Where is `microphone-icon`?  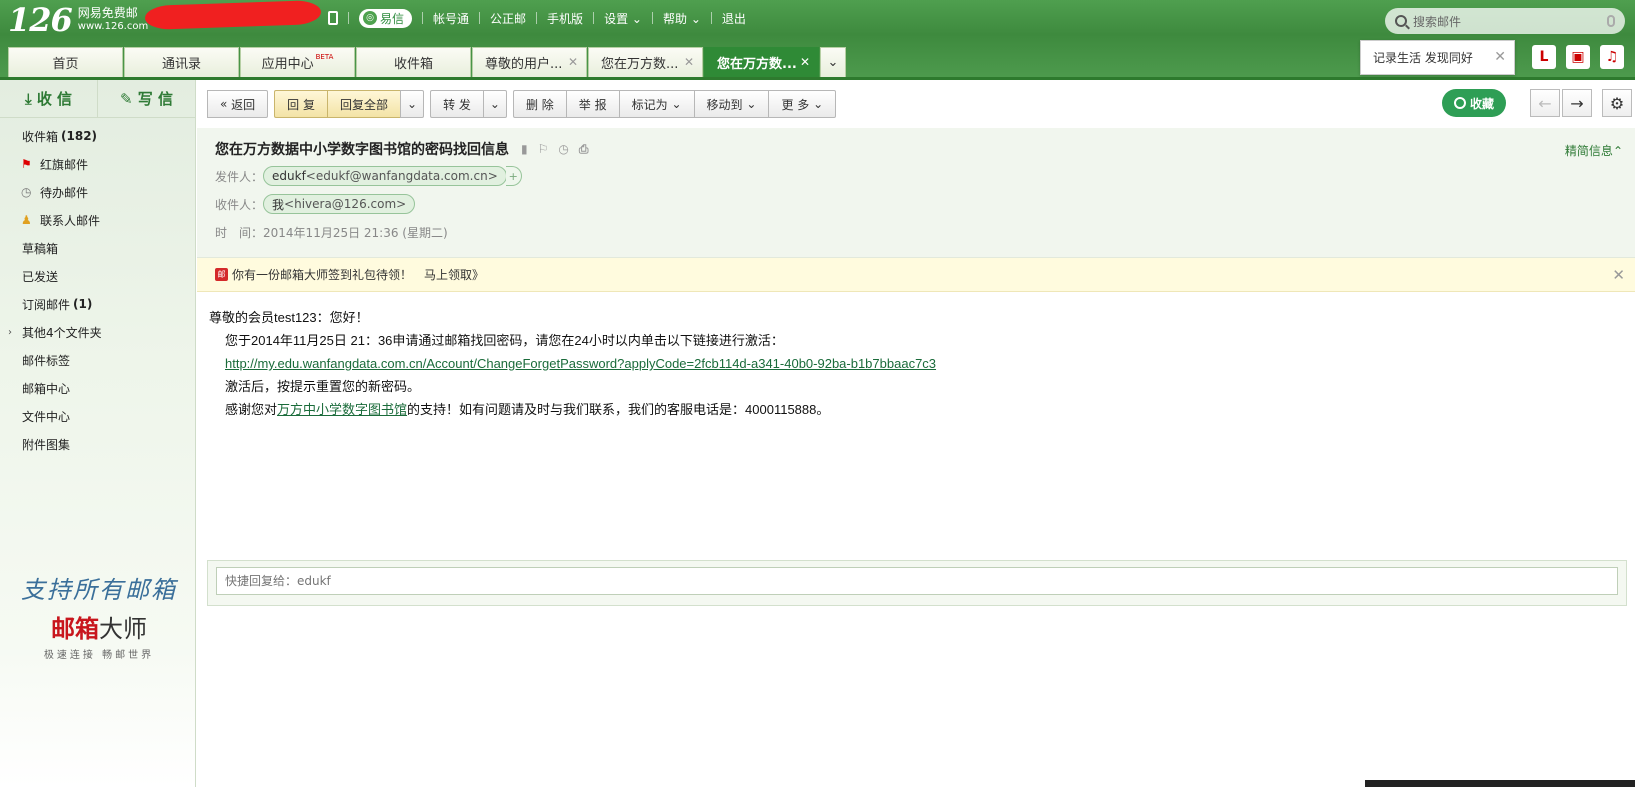
microphone-icon is located at coordinates (1611, 21).